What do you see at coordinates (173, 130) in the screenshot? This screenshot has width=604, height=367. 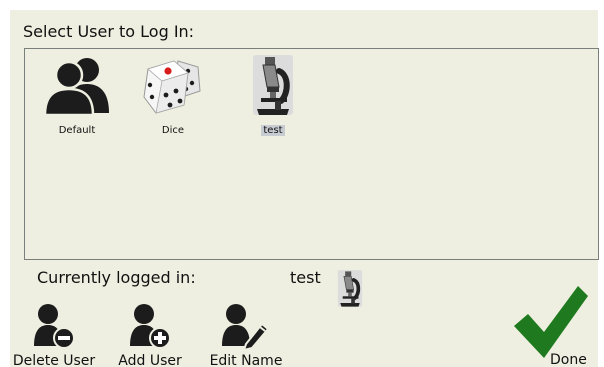 I see `user-name: Dice` at bounding box center [173, 130].